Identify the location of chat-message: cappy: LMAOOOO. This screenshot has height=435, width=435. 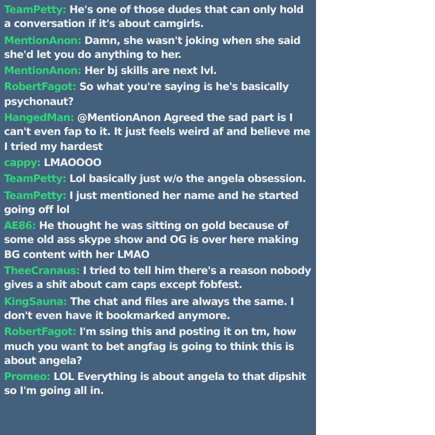
(53, 163).